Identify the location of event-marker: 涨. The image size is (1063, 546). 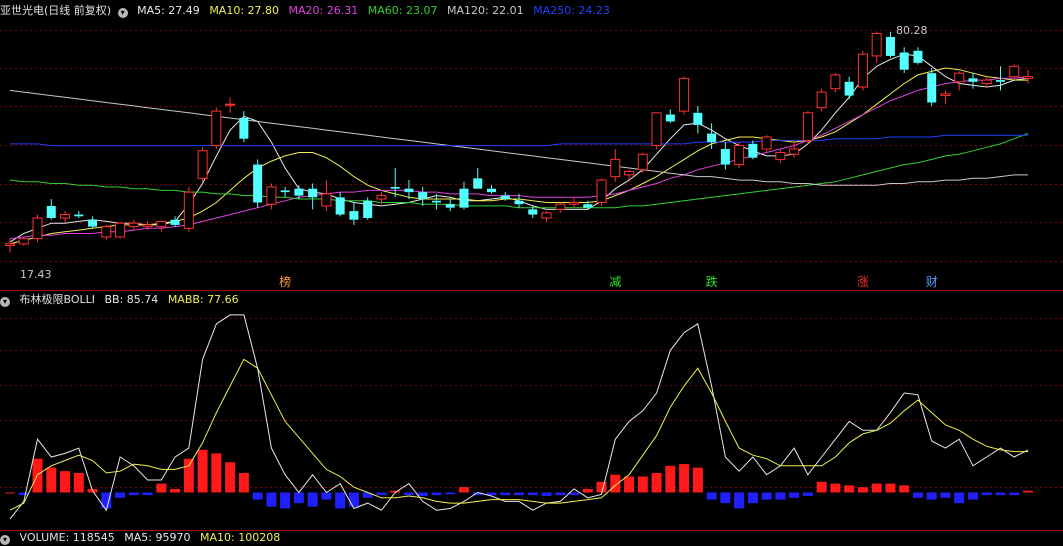
(863, 281).